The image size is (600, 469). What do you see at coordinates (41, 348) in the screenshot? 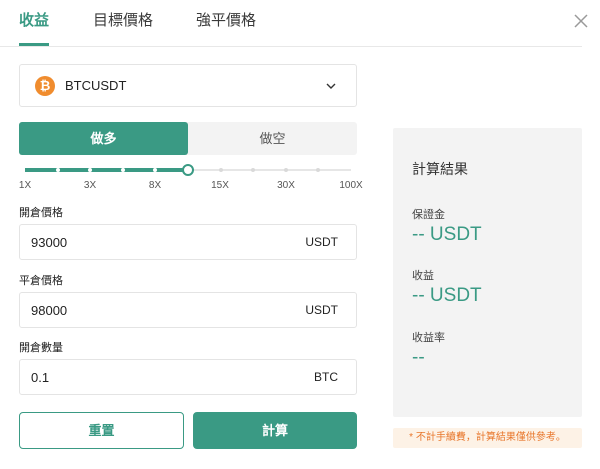
I see `quantity-label: 開倉數量` at bounding box center [41, 348].